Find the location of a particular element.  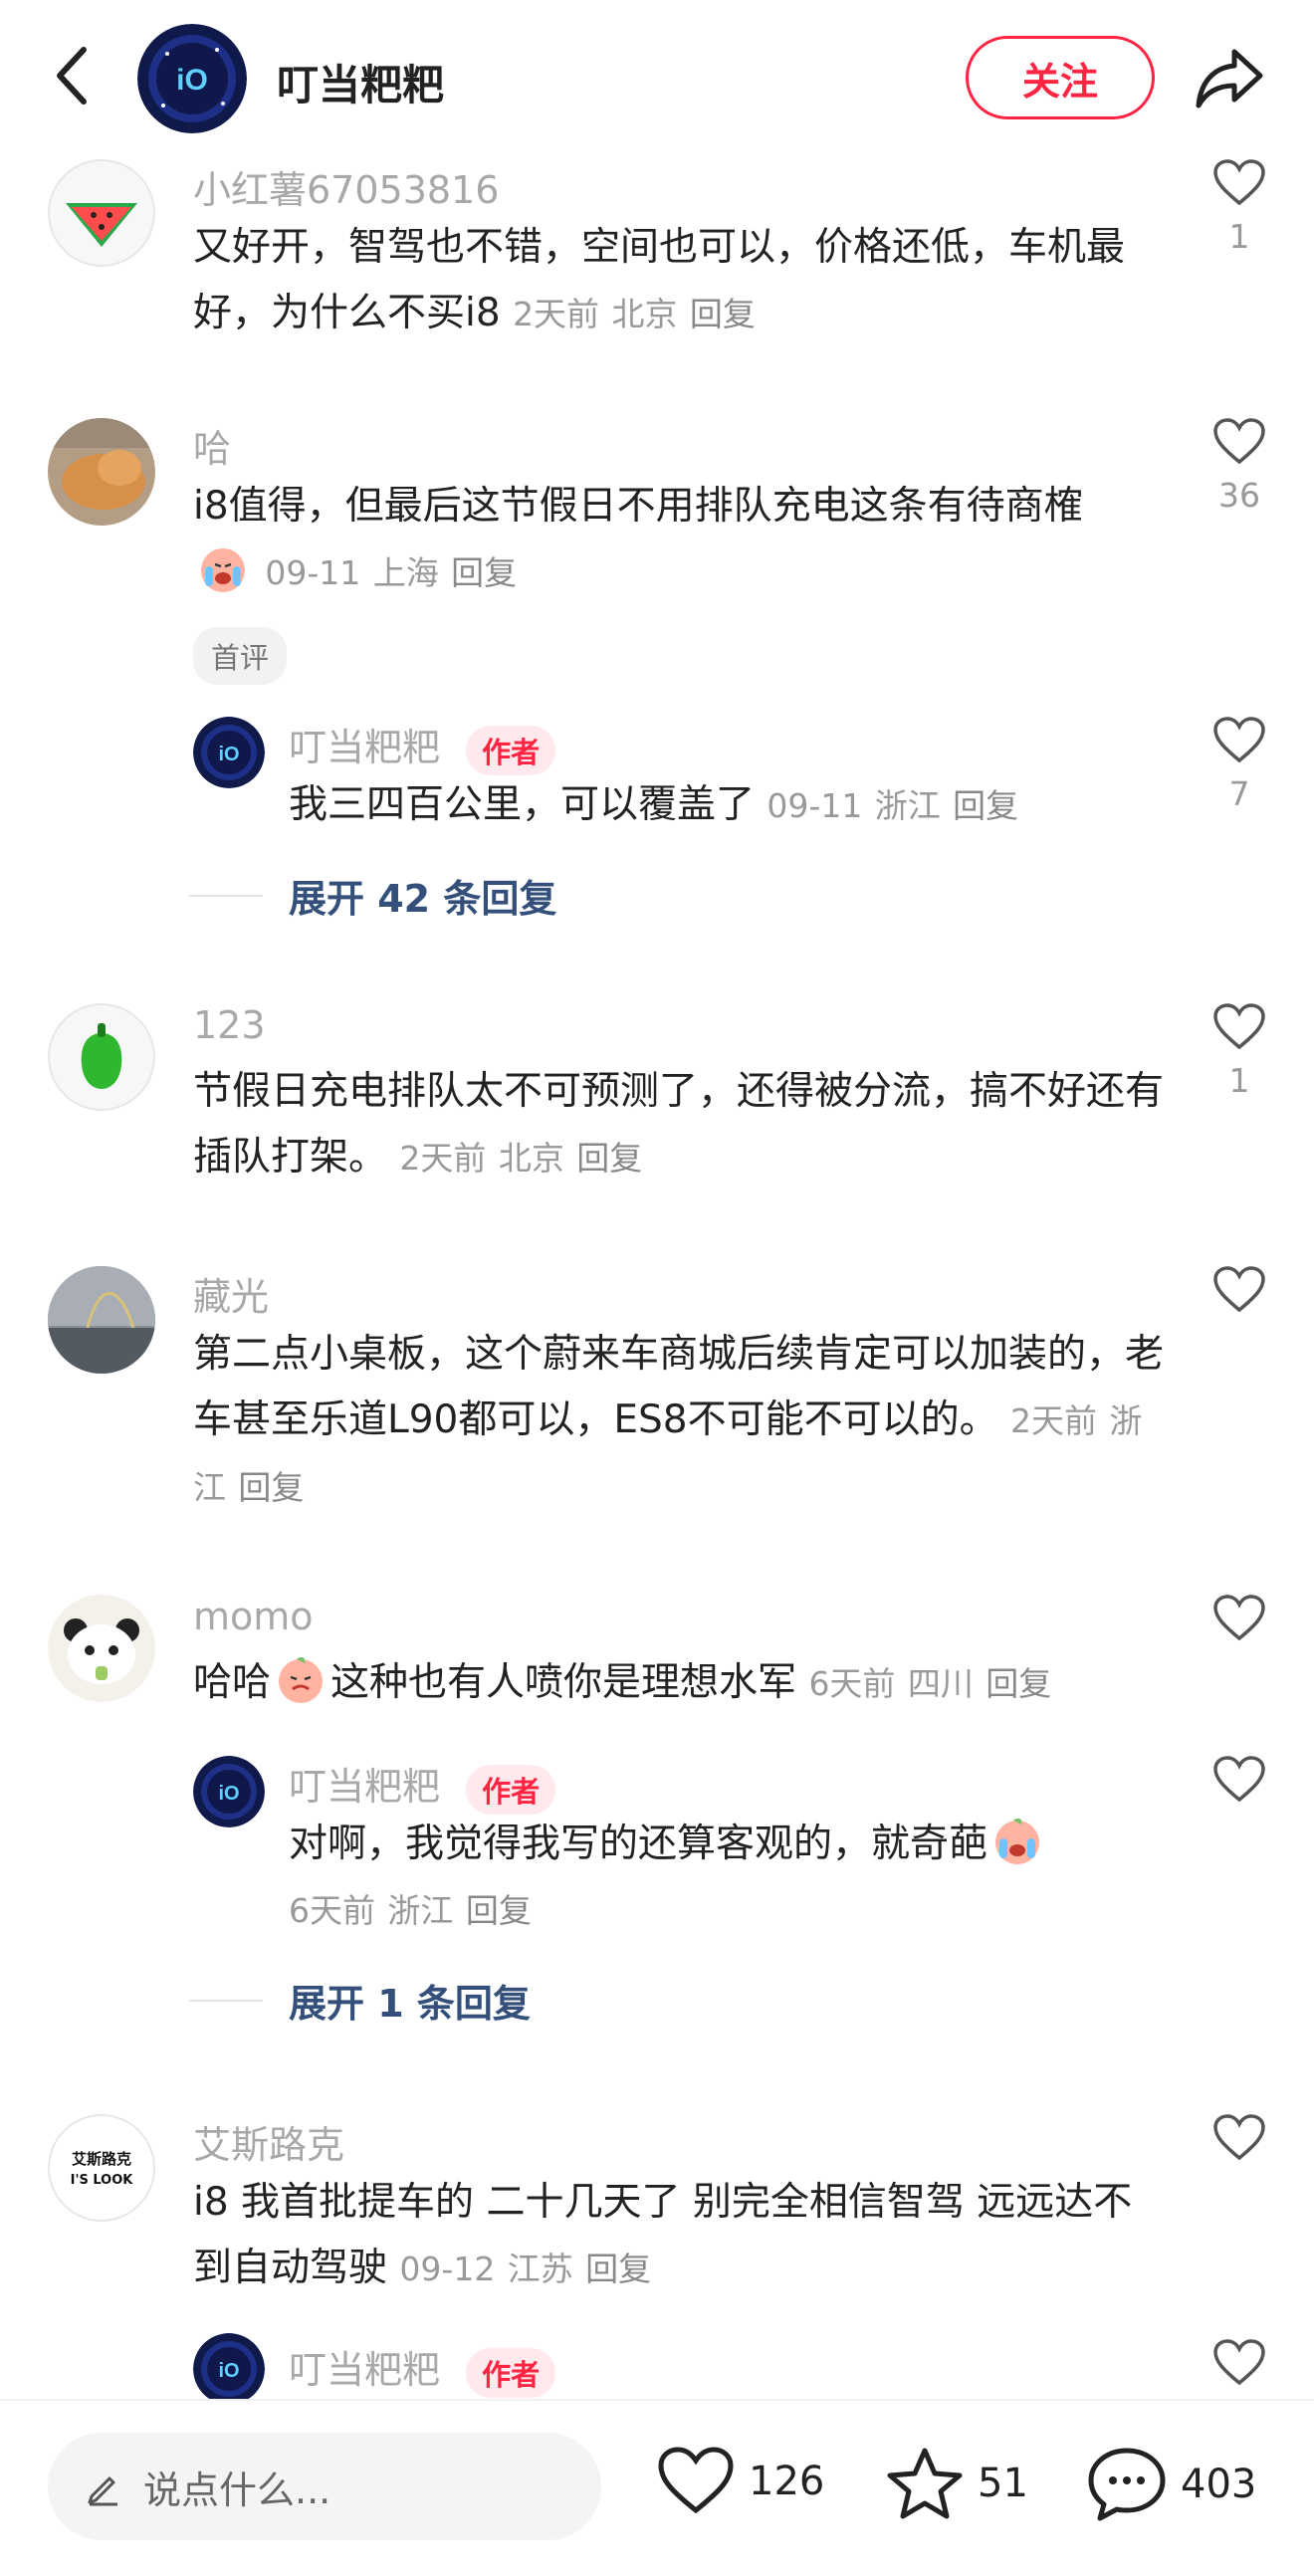

divider is located at coordinates (226, 2000).